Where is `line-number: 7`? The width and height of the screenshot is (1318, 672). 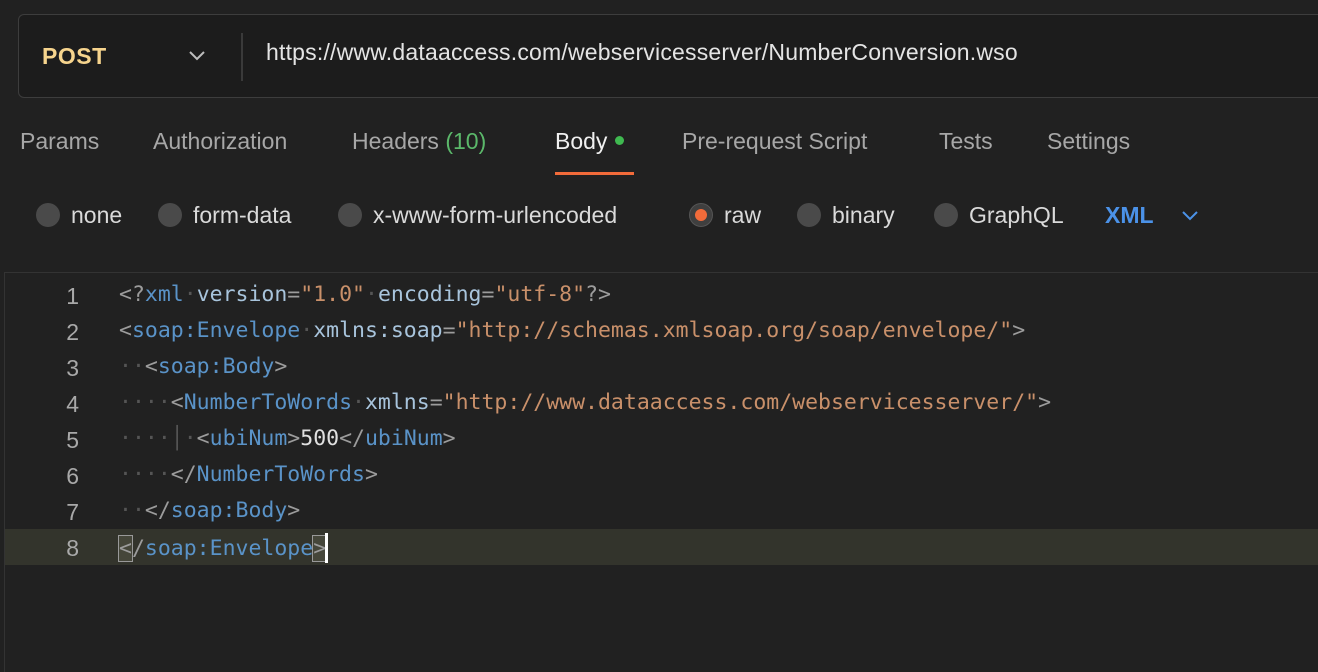 line-number: 7 is located at coordinates (72, 512).